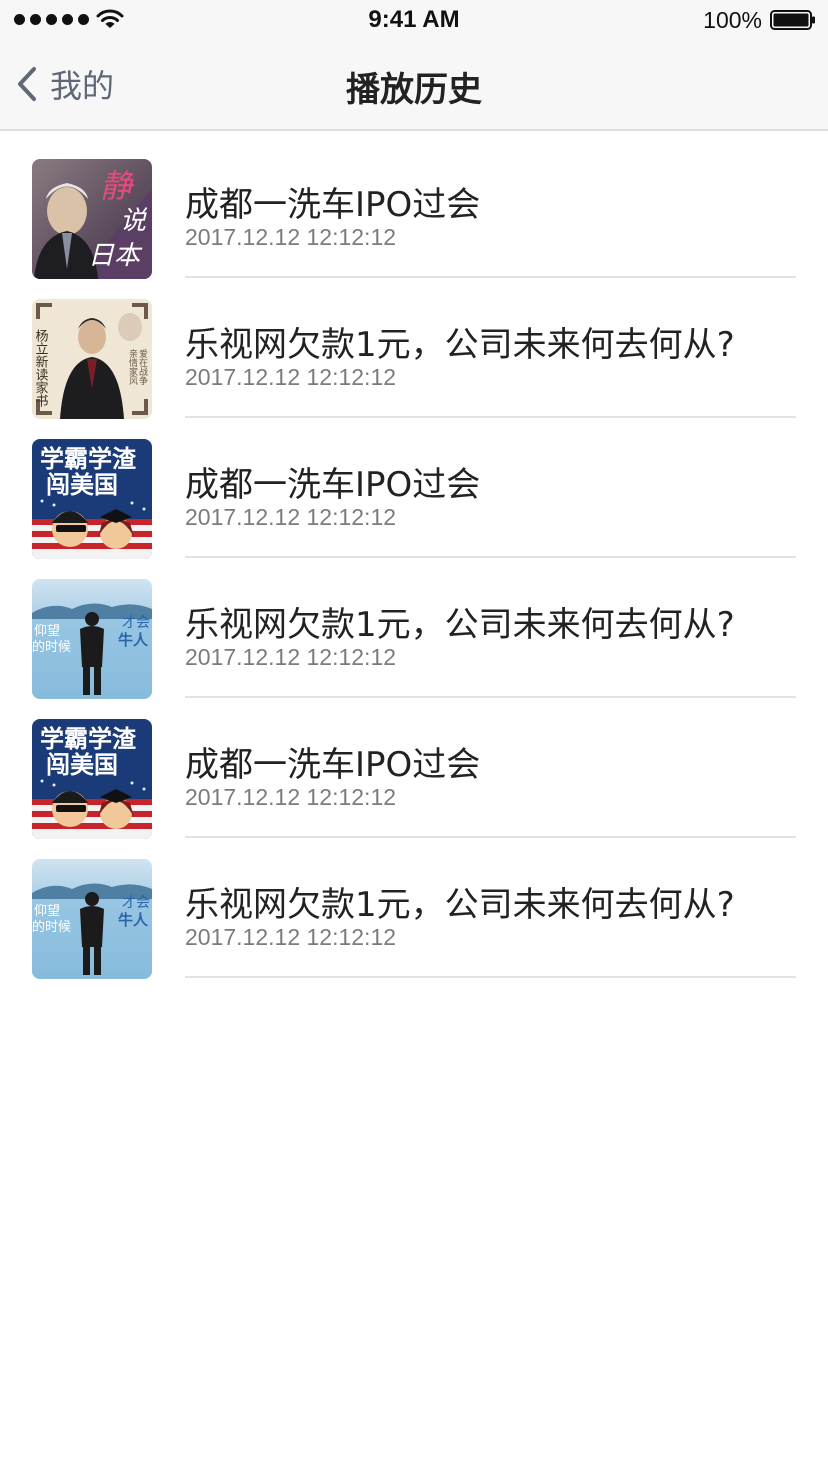 Image resolution: width=828 pixels, height=1472 pixels. Describe the element at coordinates (732, 20) in the screenshot. I see `battery-percentage: 100%` at that location.